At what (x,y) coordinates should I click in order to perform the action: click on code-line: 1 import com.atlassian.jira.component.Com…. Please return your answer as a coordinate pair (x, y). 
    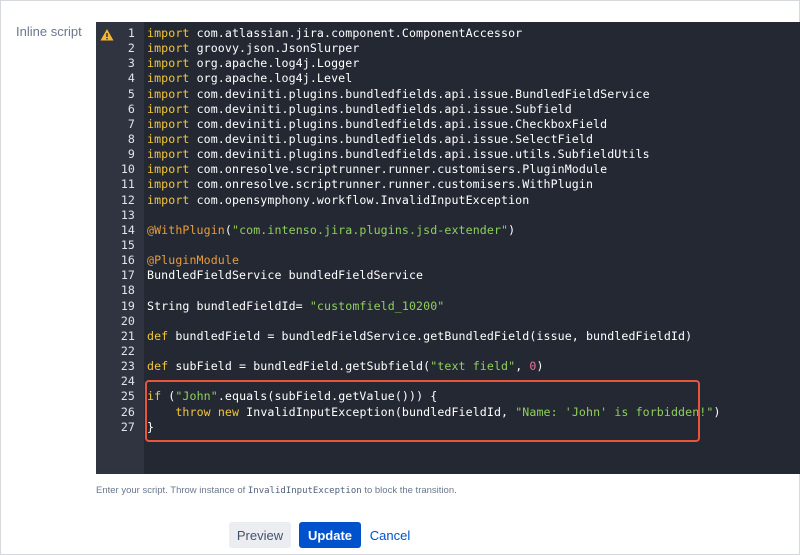
    Looking at the image, I should click on (448, 33).